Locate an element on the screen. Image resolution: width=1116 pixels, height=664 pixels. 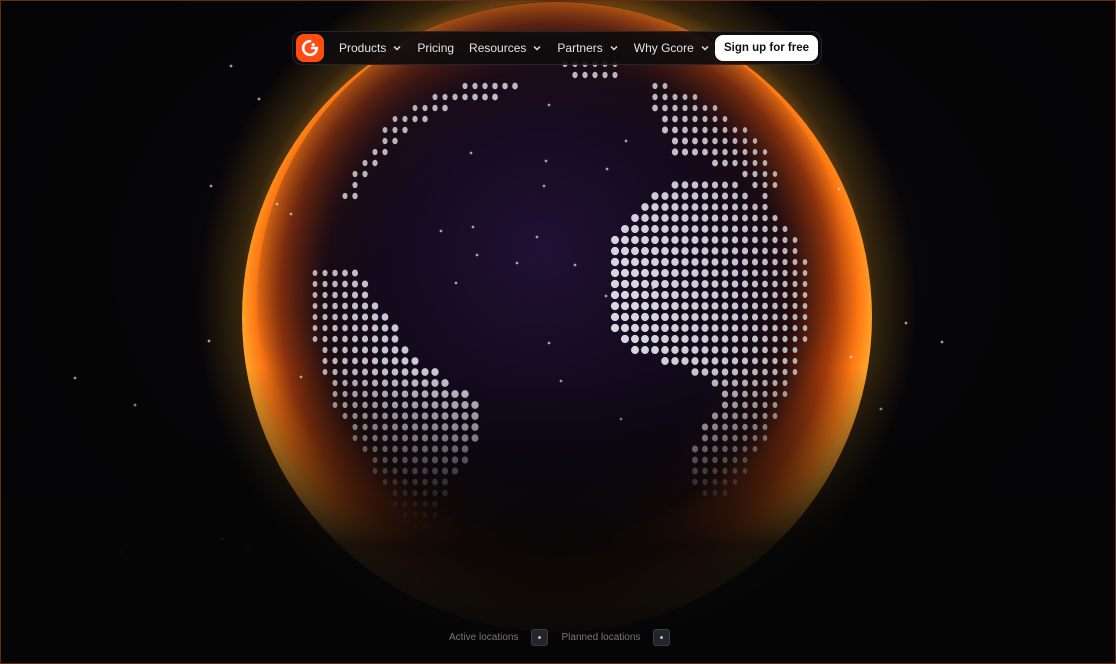
active-marker-icon is located at coordinates (540, 637).